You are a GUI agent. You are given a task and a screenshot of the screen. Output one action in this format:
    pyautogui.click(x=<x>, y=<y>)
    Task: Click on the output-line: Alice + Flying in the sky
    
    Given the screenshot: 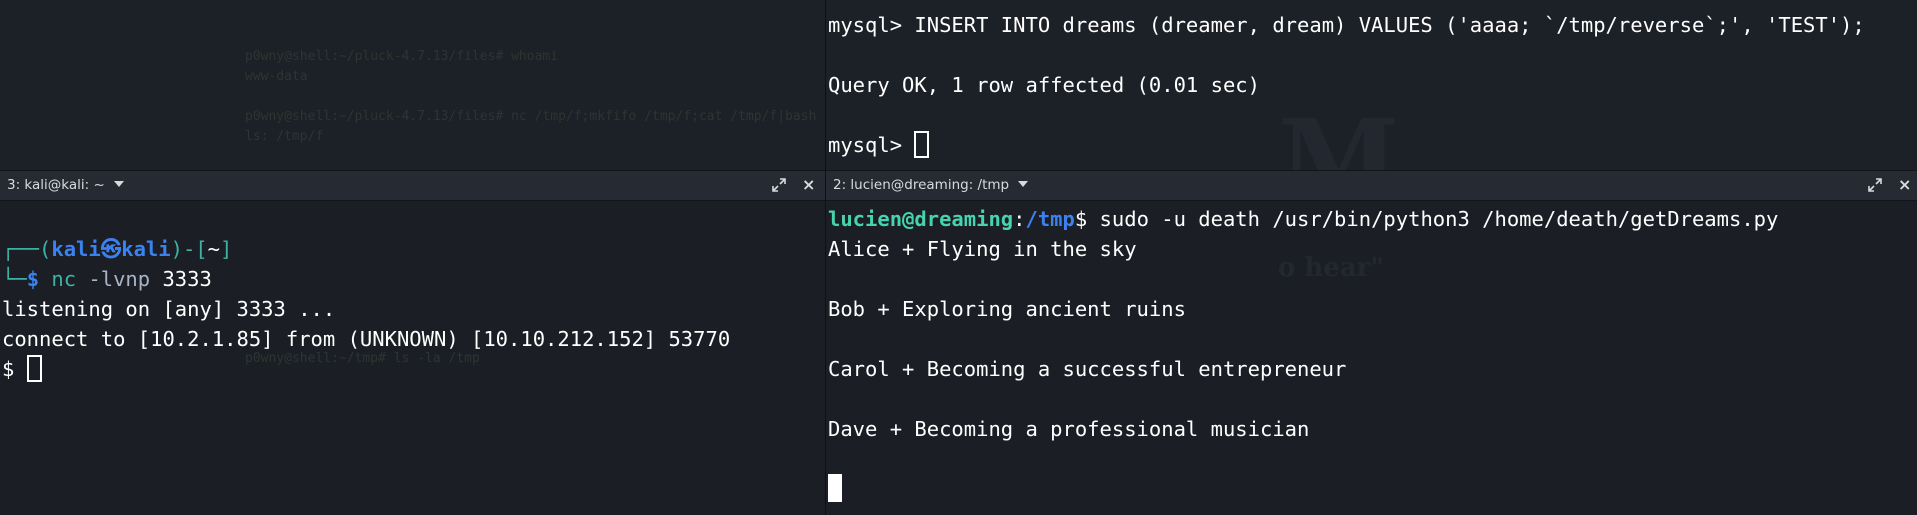 What is the action you would take?
    pyautogui.click(x=982, y=249)
    